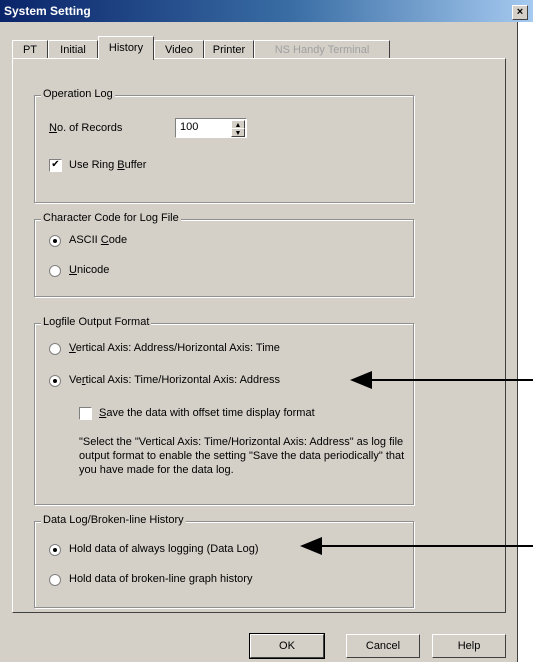 This screenshot has width=533, height=662. Describe the element at coordinates (126, 48) in the screenshot. I see `tab-history: History` at that location.